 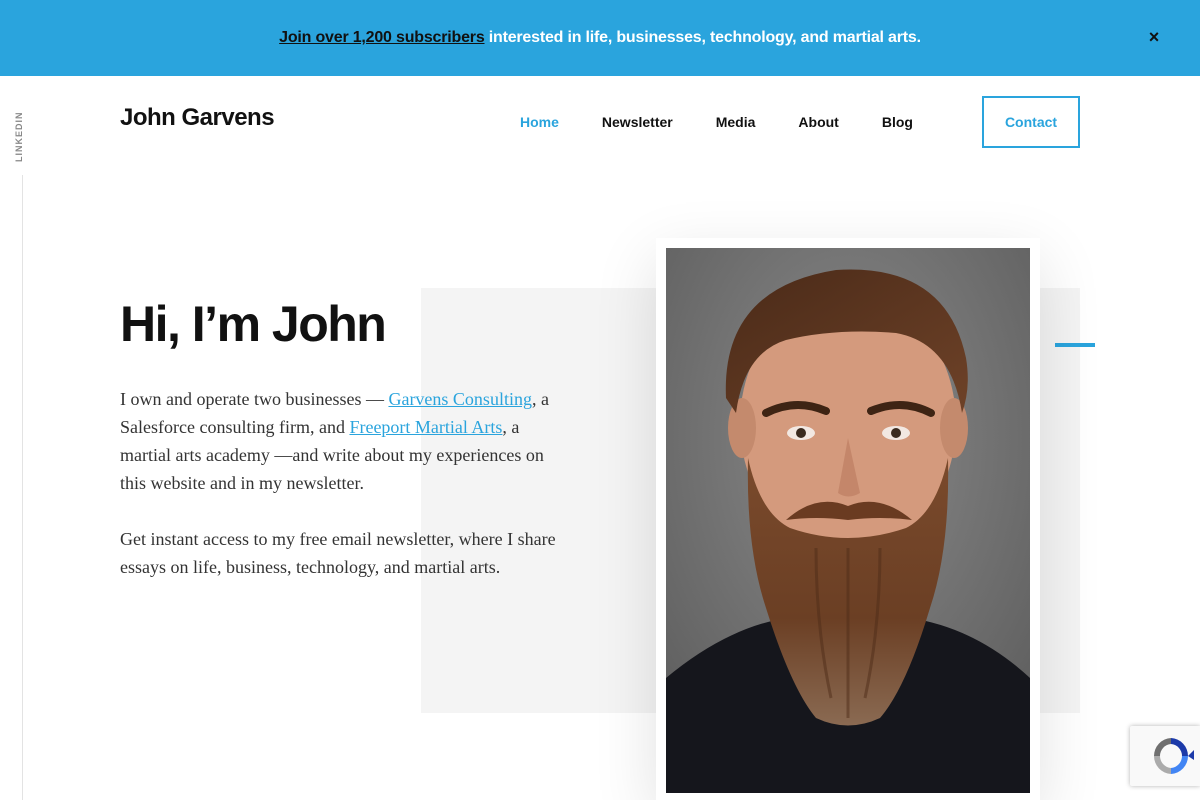 What do you see at coordinates (897, 122) in the screenshot?
I see `nav-blog: Blog` at bounding box center [897, 122].